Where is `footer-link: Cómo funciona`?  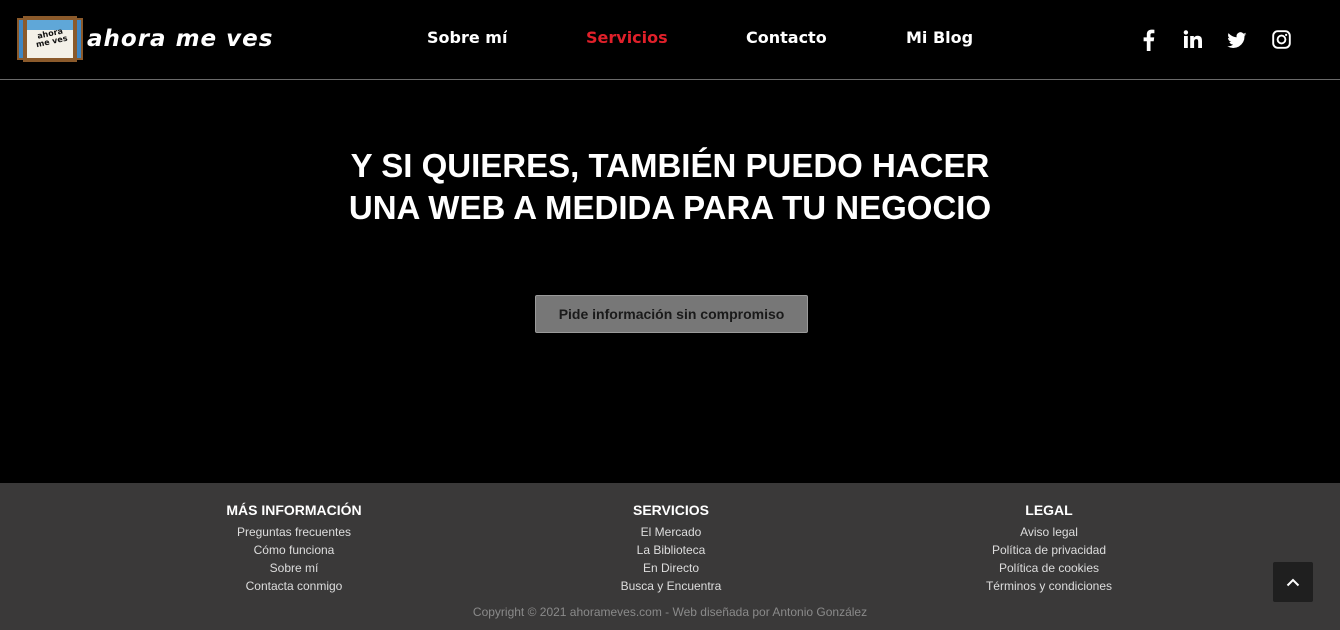
footer-link: Cómo funciona is located at coordinates (294, 550).